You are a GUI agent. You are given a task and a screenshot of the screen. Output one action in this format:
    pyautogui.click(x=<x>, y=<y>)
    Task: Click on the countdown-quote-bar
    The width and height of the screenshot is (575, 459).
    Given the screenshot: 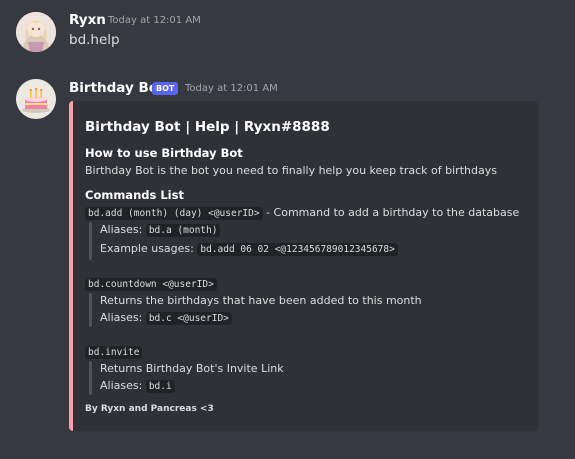 What is the action you would take?
    pyautogui.click(x=90, y=310)
    